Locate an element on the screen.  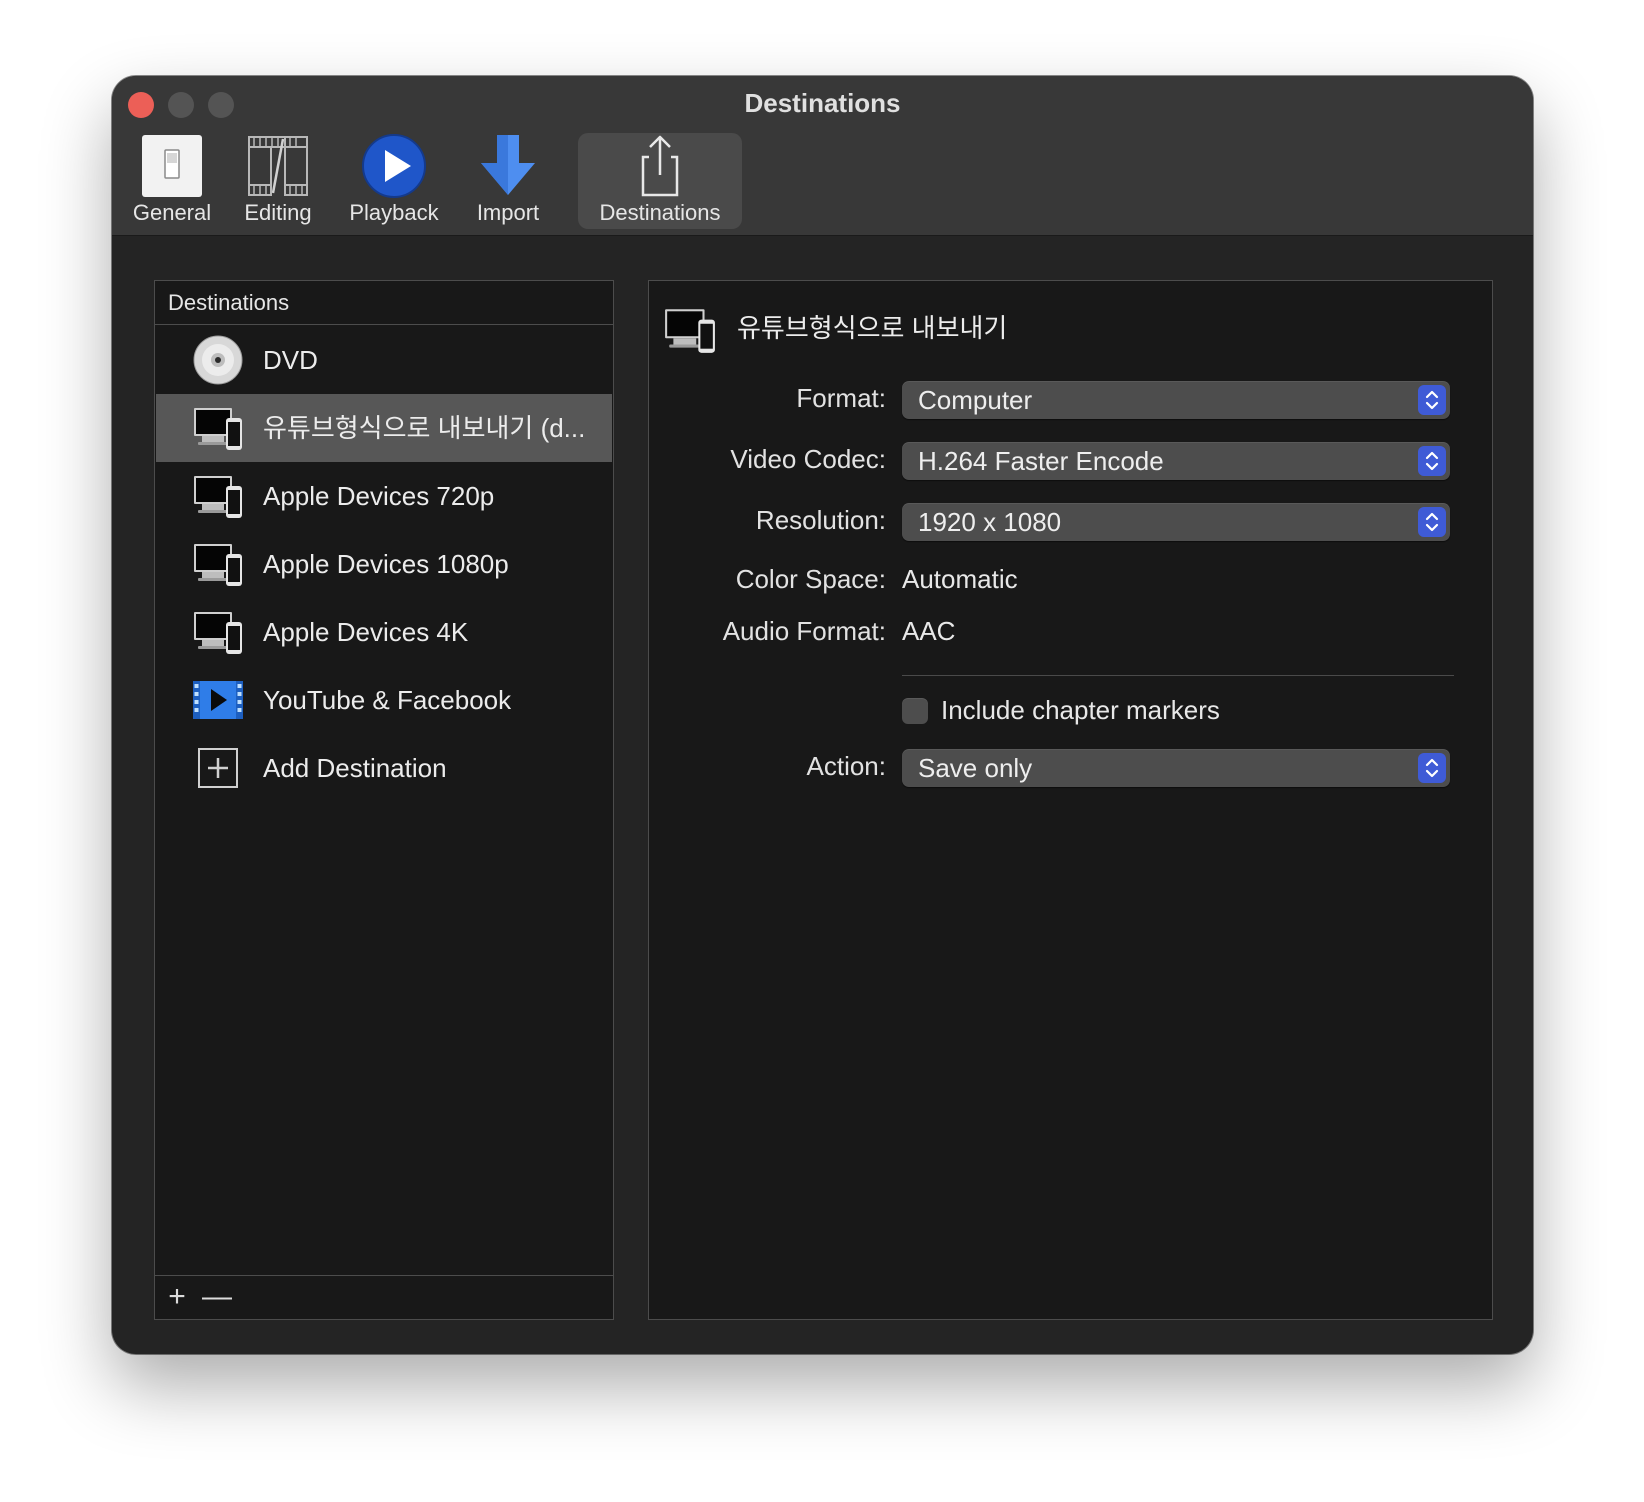
list-item-apple-devices-1080p: Apple Devices 1080p is located at coordinates (384, 564).